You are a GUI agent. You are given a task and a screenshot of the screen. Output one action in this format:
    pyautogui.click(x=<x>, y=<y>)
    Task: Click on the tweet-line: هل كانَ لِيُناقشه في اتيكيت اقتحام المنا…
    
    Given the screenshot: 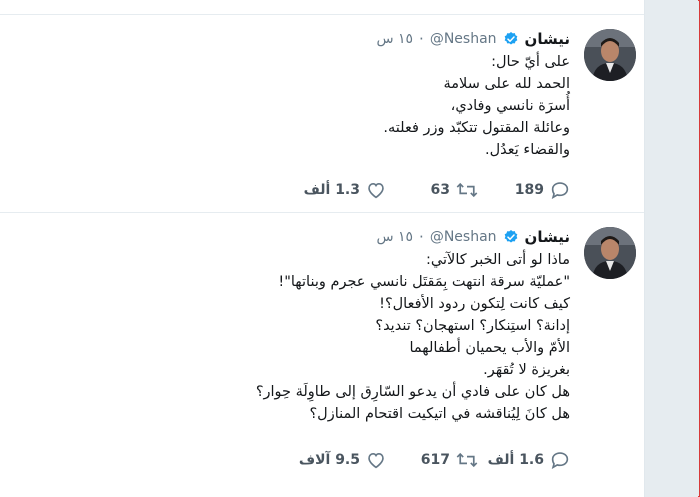 What is the action you would take?
    pyautogui.click(x=439, y=414)
    